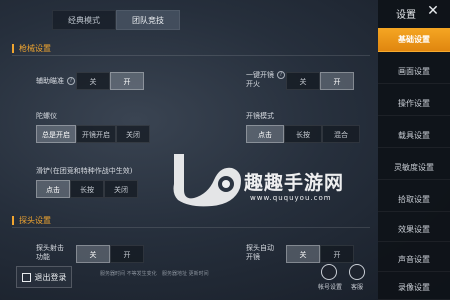  Describe the element at coordinates (303, 81) in the screenshot. I see `one-key-scope-off: 关` at that location.